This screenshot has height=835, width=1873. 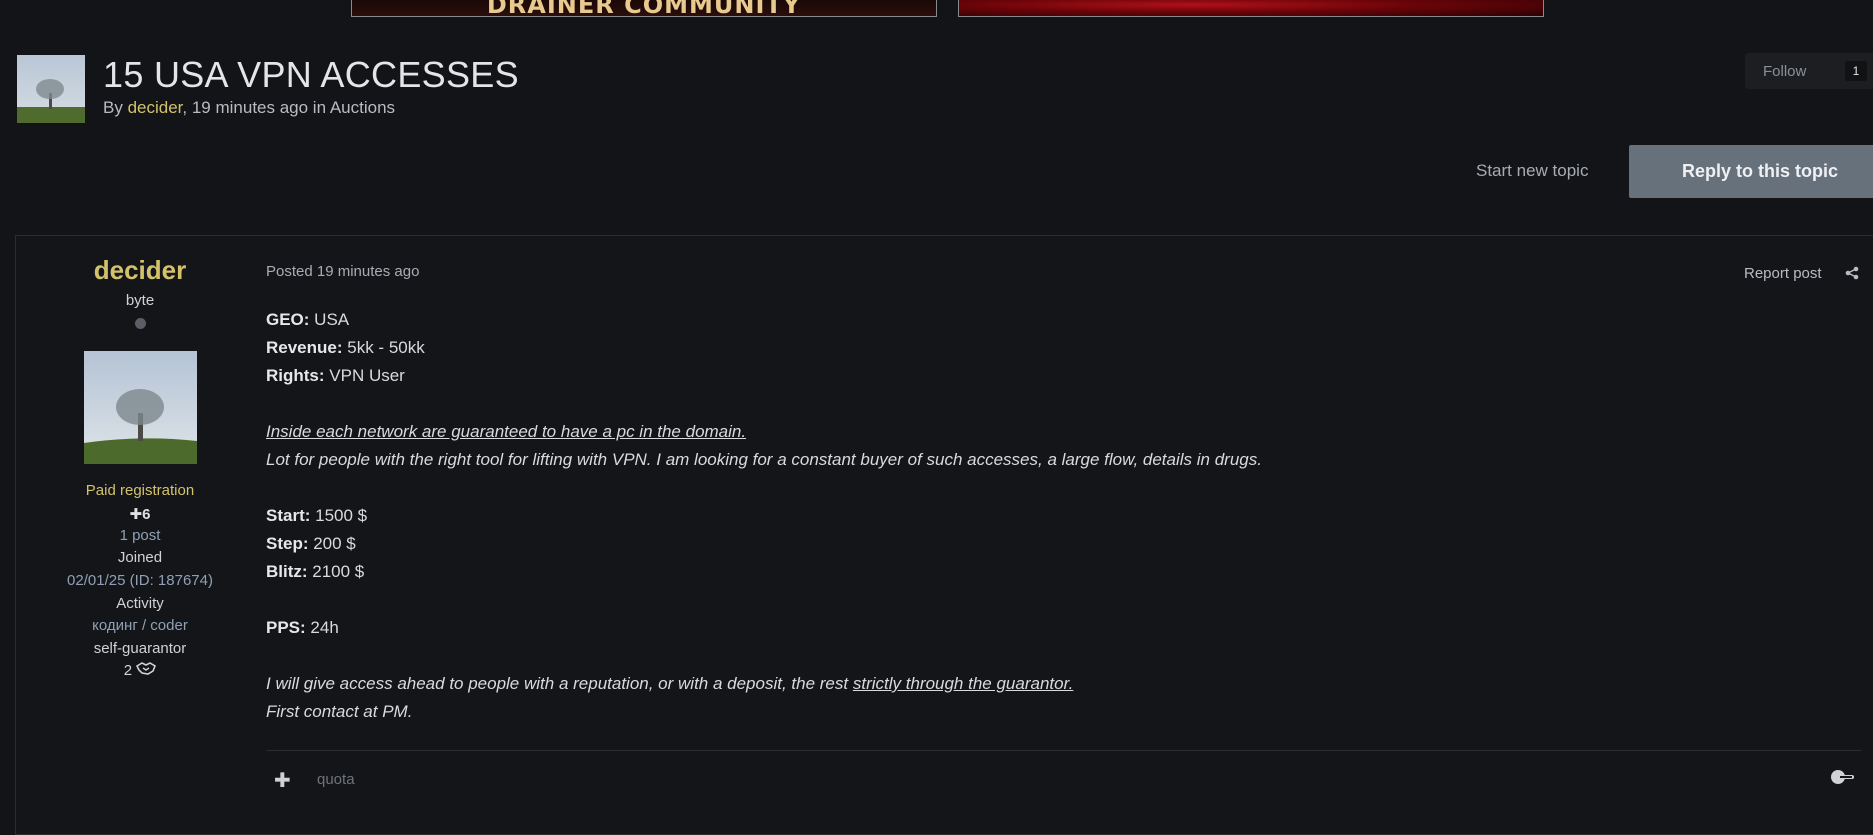 What do you see at coordinates (140, 648) in the screenshot?
I see `guarantor-label: self-guarantor` at bounding box center [140, 648].